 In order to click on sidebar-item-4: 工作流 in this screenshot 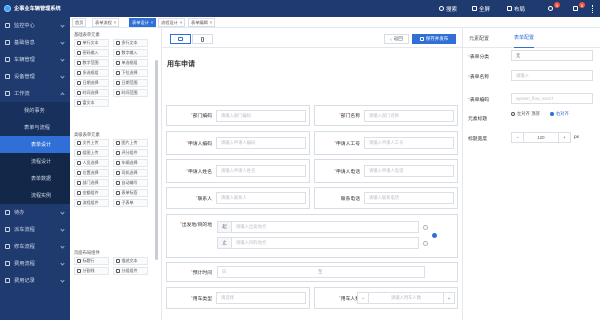, I will do `click(35, 93)`.